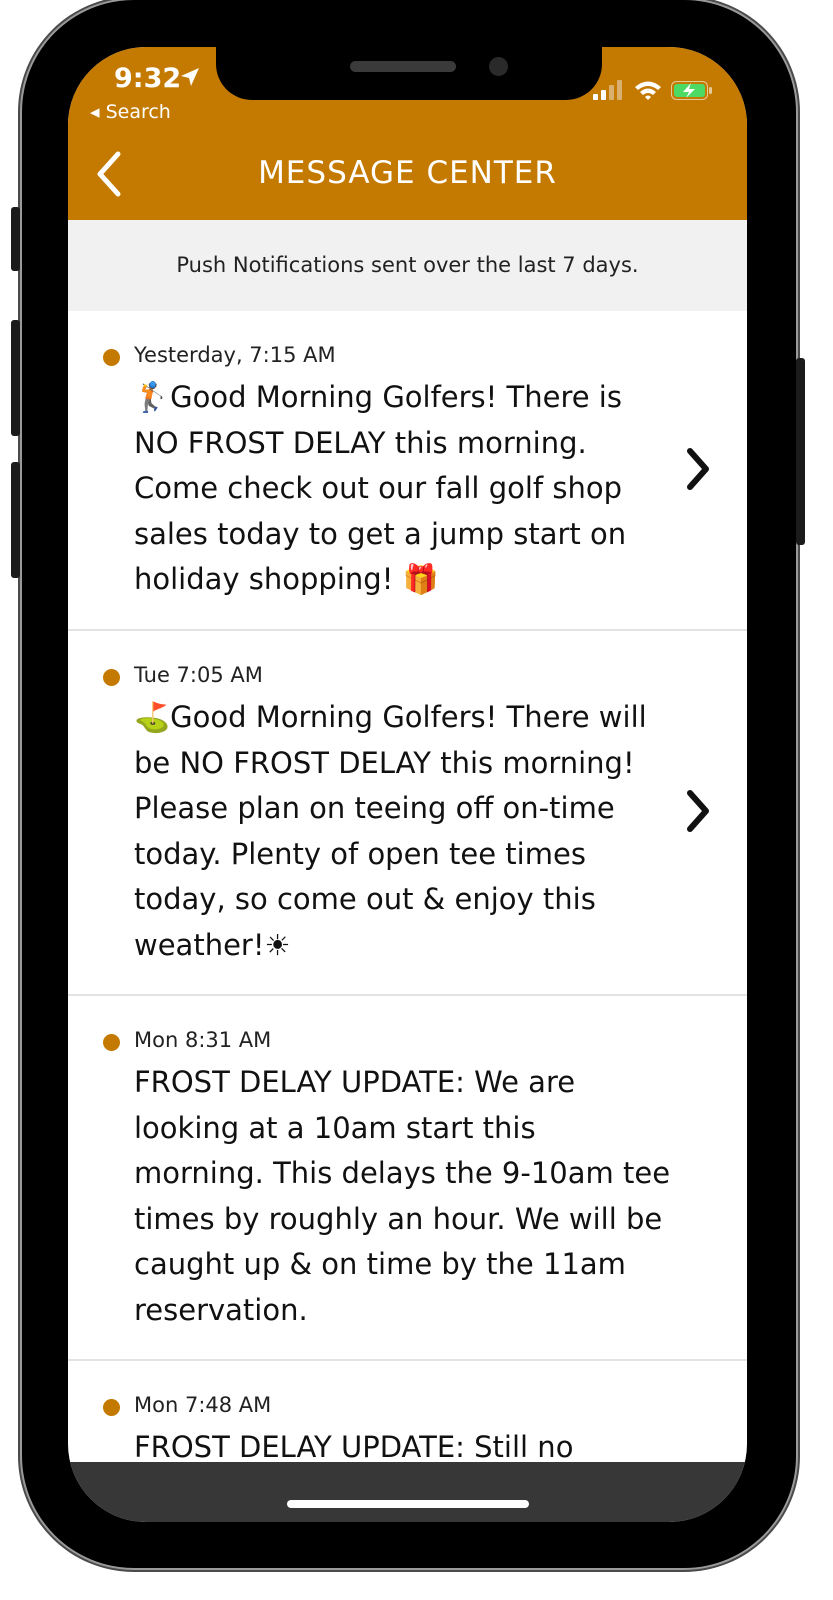 The image size is (833, 1600). What do you see at coordinates (420, 579) in the screenshot?
I see `gift-emoji: 🎁` at bounding box center [420, 579].